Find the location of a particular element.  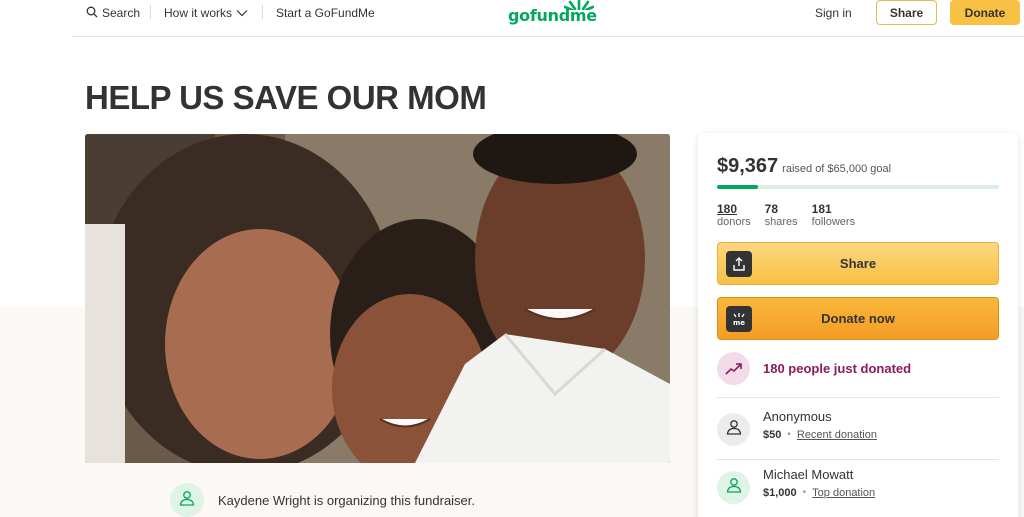

raised-summary: $9,367 raised of $65,000 goal is located at coordinates (804, 166).